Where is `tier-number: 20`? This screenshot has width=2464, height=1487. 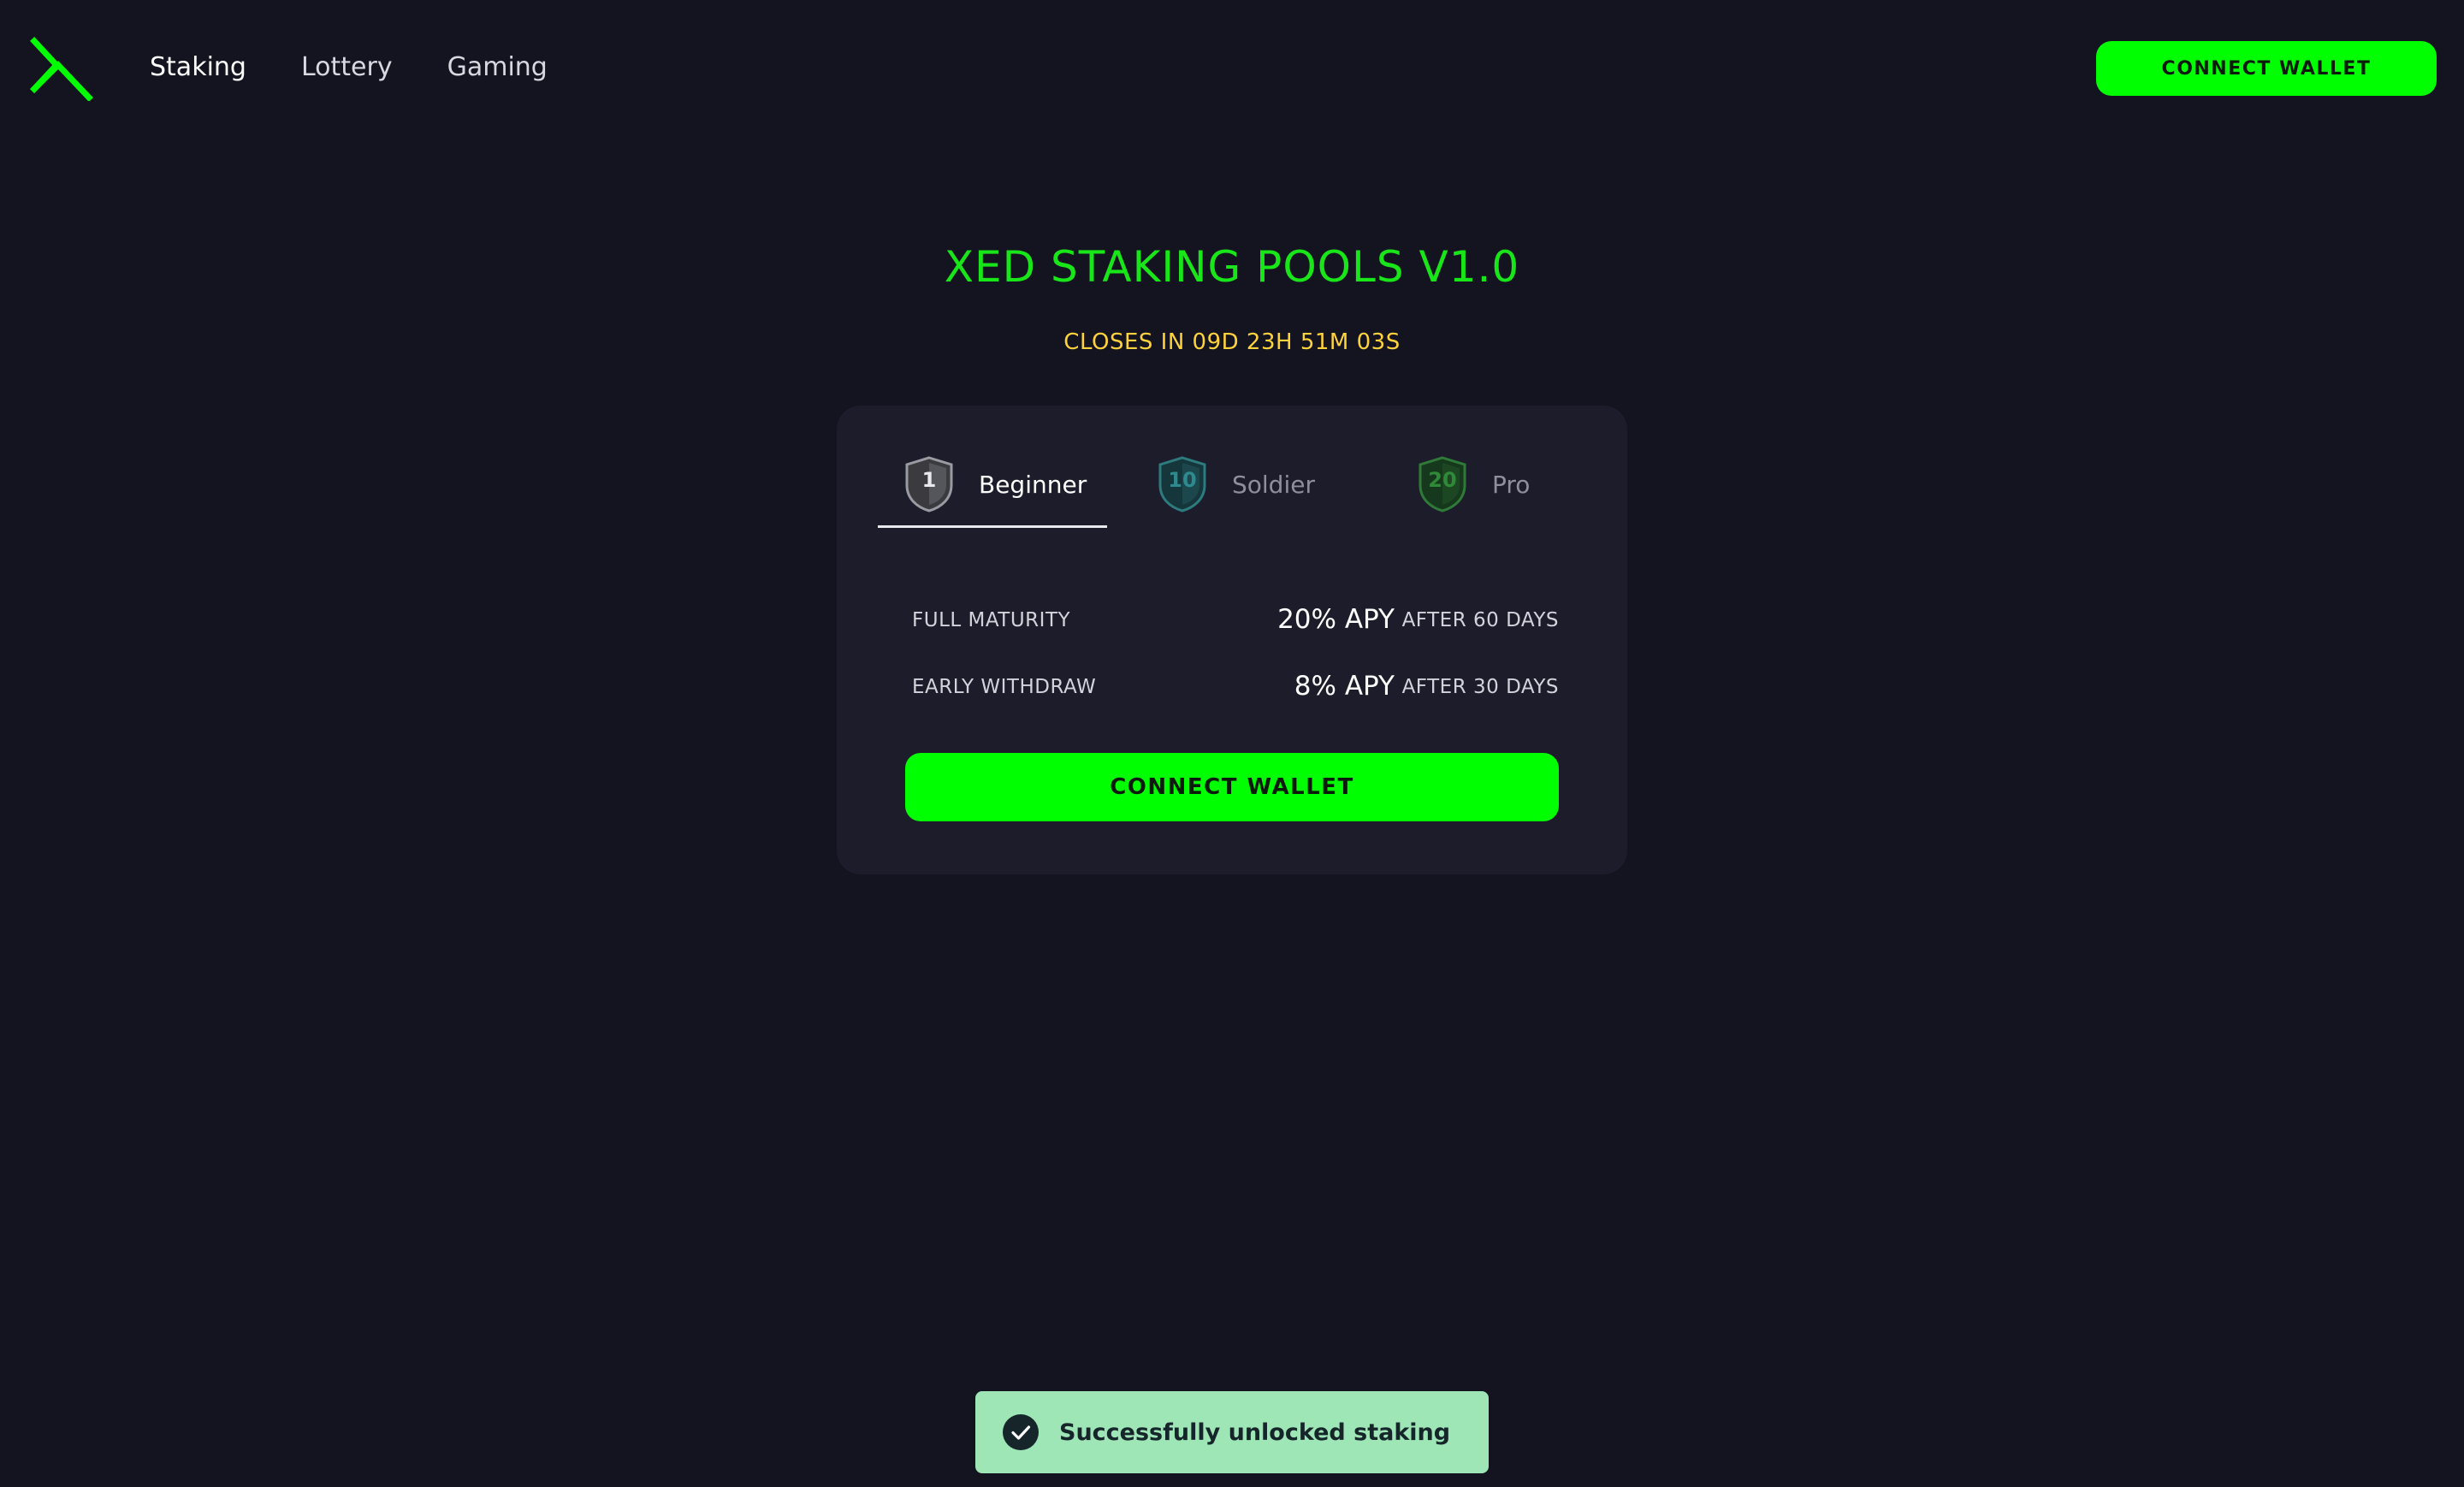 tier-number: 20 is located at coordinates (1442, 480).